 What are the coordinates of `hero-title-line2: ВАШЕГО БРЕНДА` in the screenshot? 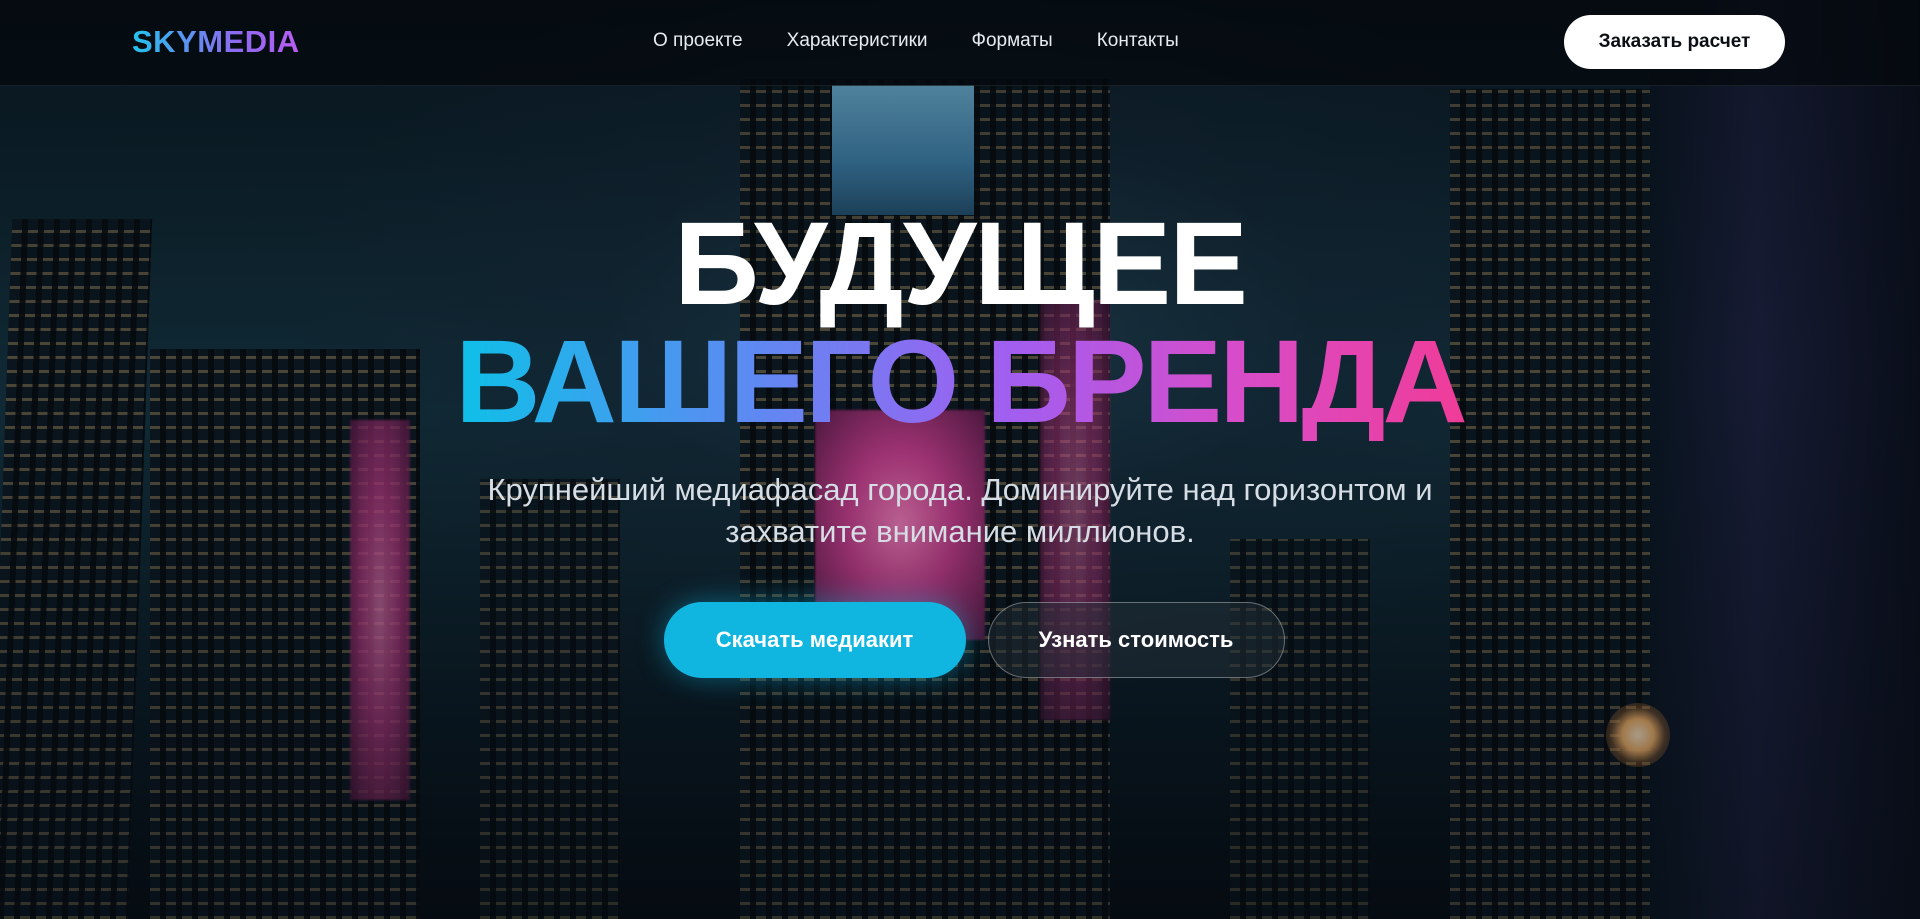 It's located at (961, 382).